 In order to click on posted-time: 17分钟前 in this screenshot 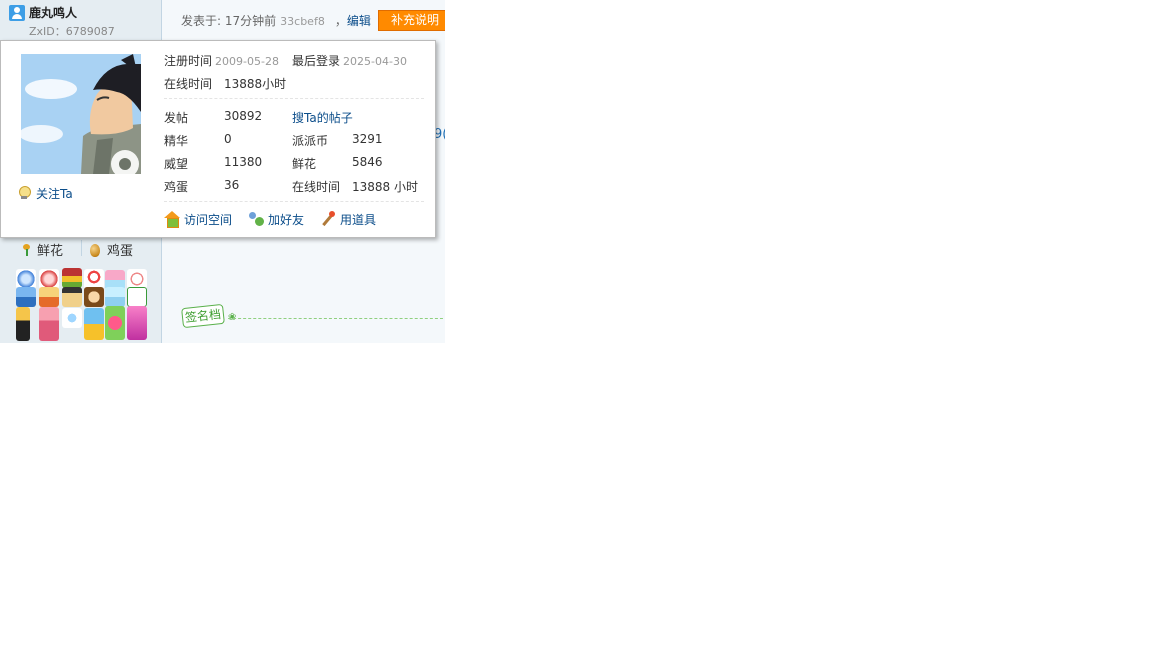, I will do `click(250, 21)`.